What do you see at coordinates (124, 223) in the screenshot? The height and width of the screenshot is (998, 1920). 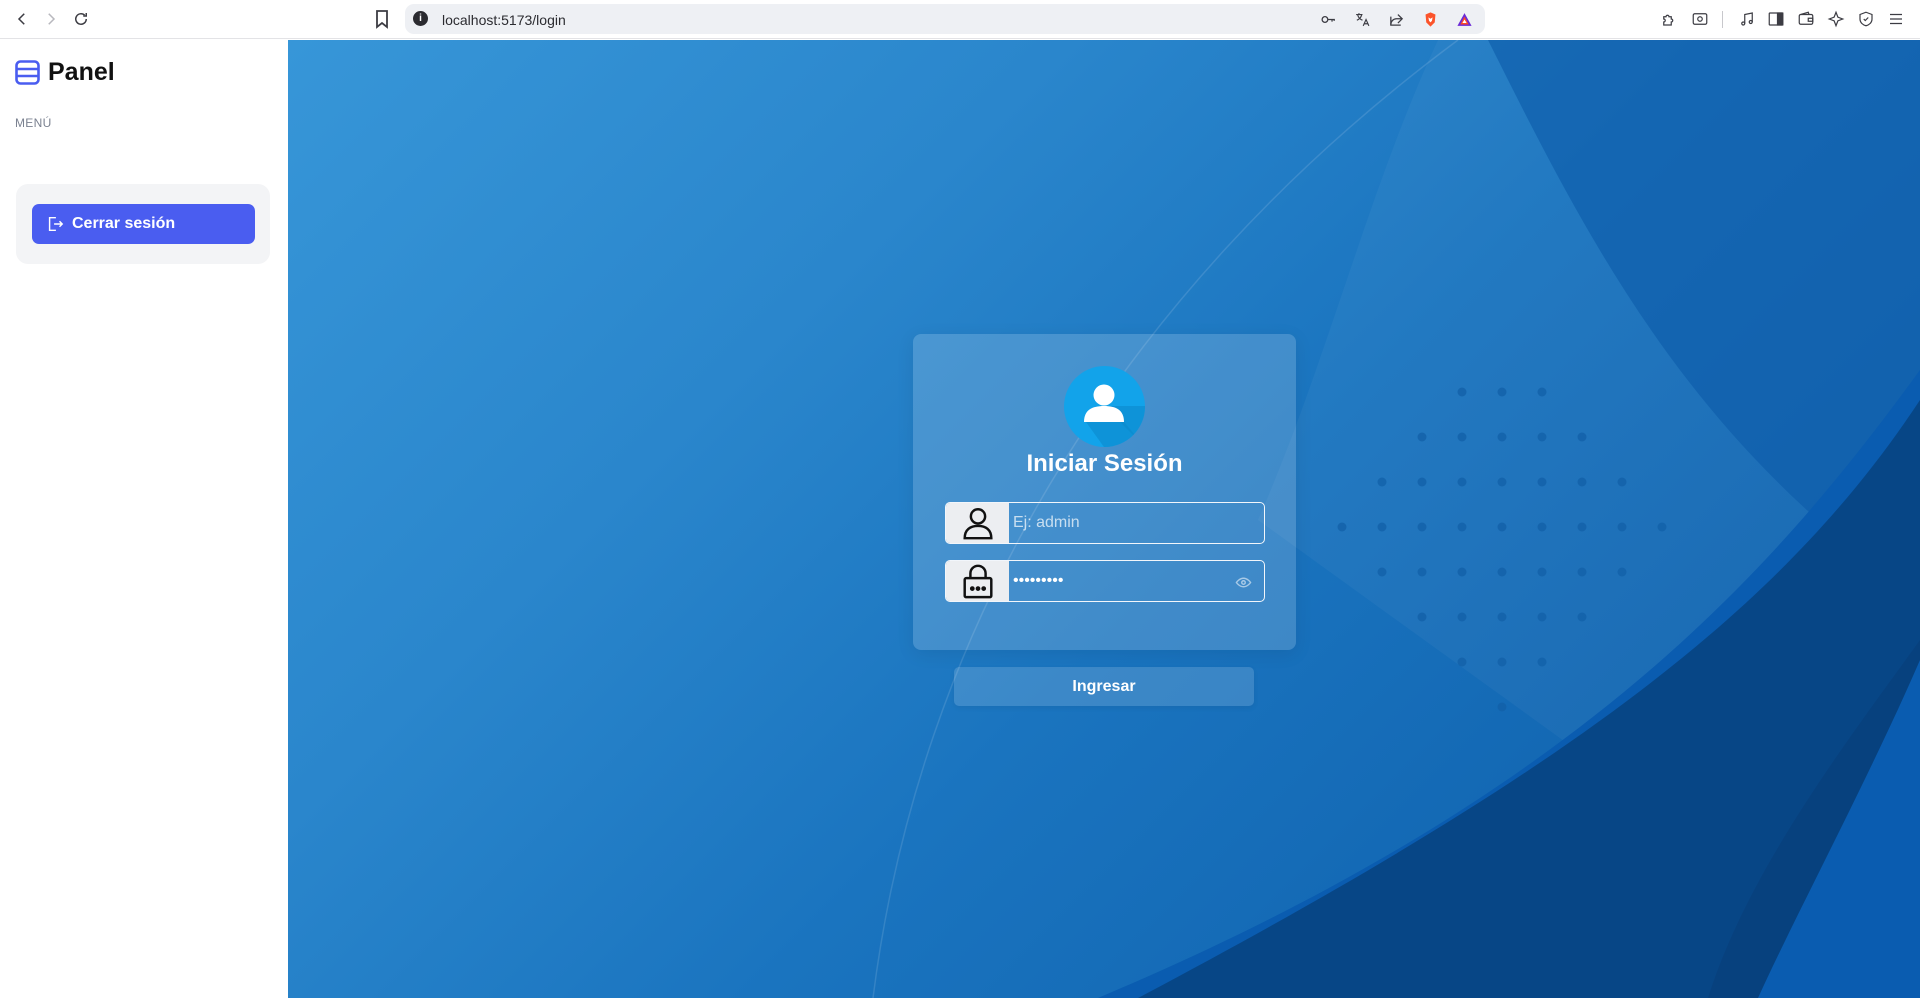 I see `logout-label: Cerrar sesión` at bounding box center [124, 223].